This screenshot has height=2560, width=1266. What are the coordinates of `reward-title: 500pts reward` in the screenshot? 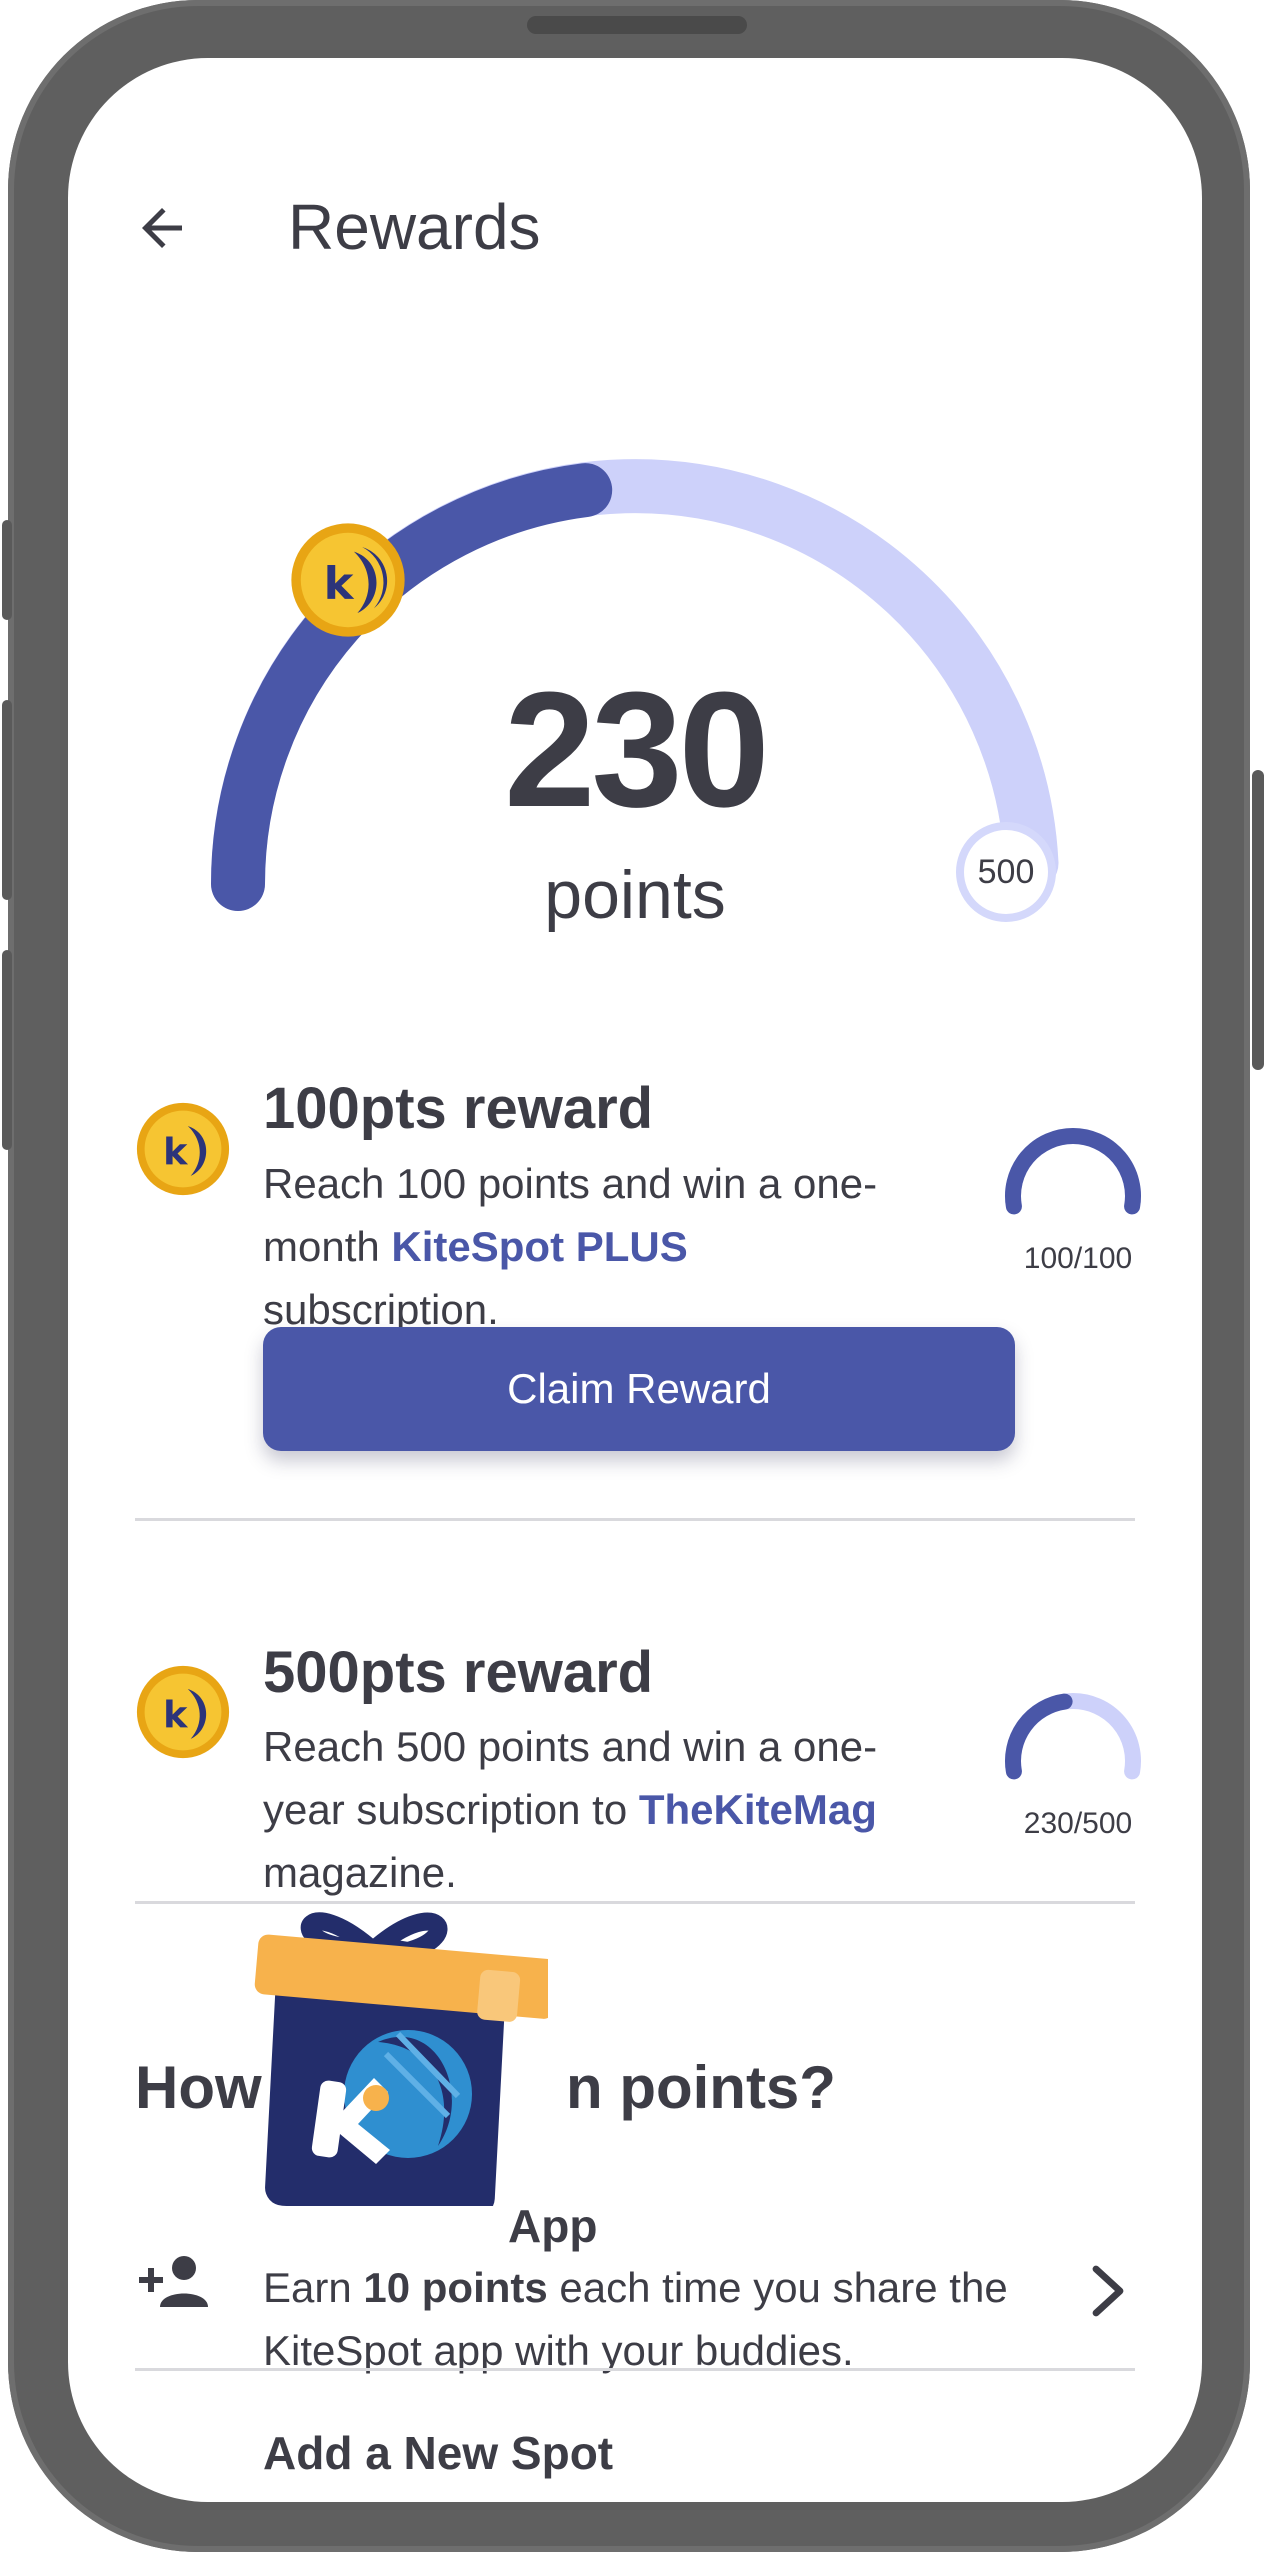 It's located at (458, 1672).